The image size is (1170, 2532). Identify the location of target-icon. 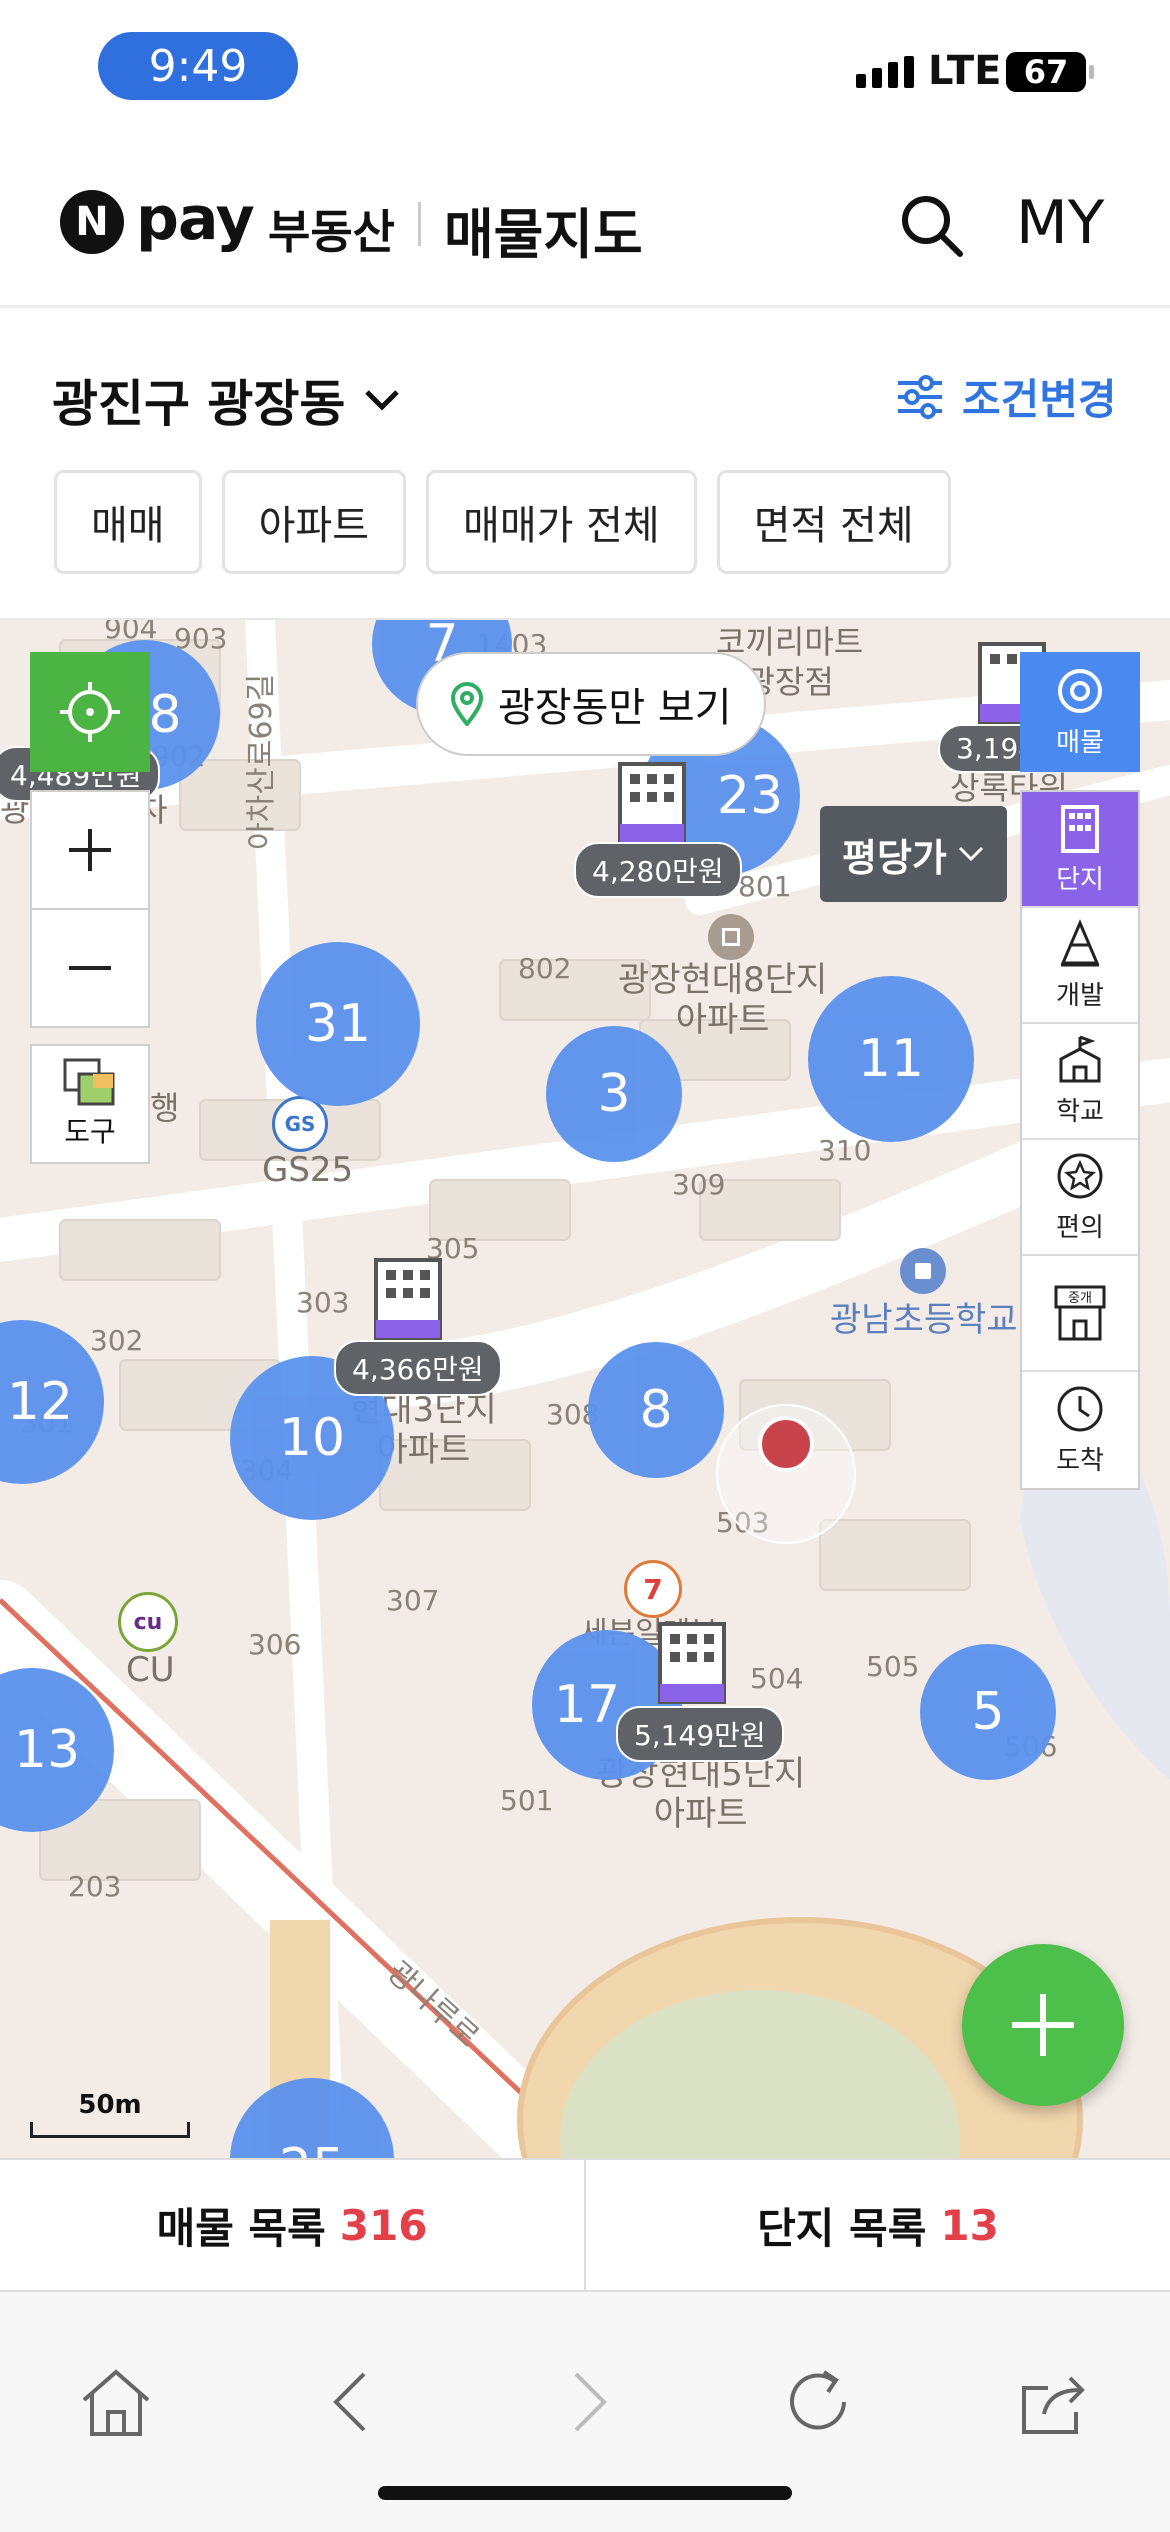
(1080, 690).